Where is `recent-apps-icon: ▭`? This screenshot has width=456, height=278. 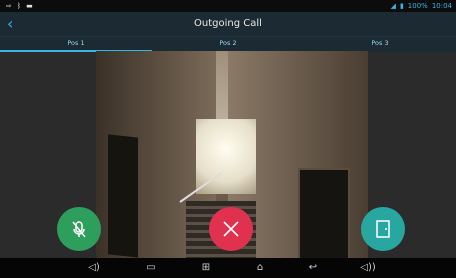
recent-apps-icon: ▭ is located at coordinates (151, 268).